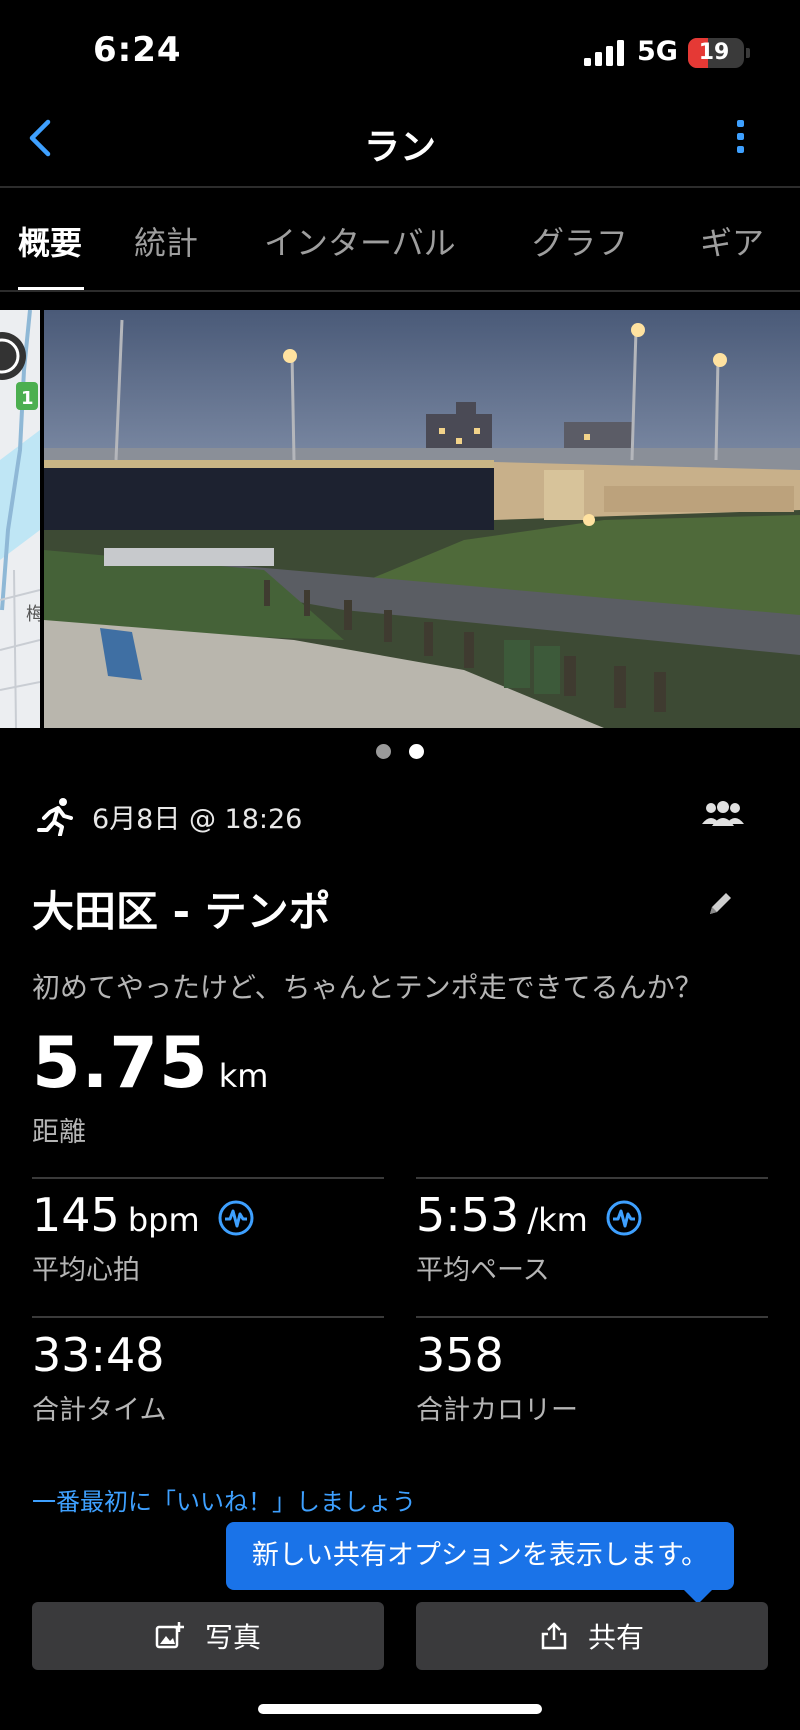  Describe the element at coordinates (400, 753) in the screenshot. I see `carousel-pager` at that location.